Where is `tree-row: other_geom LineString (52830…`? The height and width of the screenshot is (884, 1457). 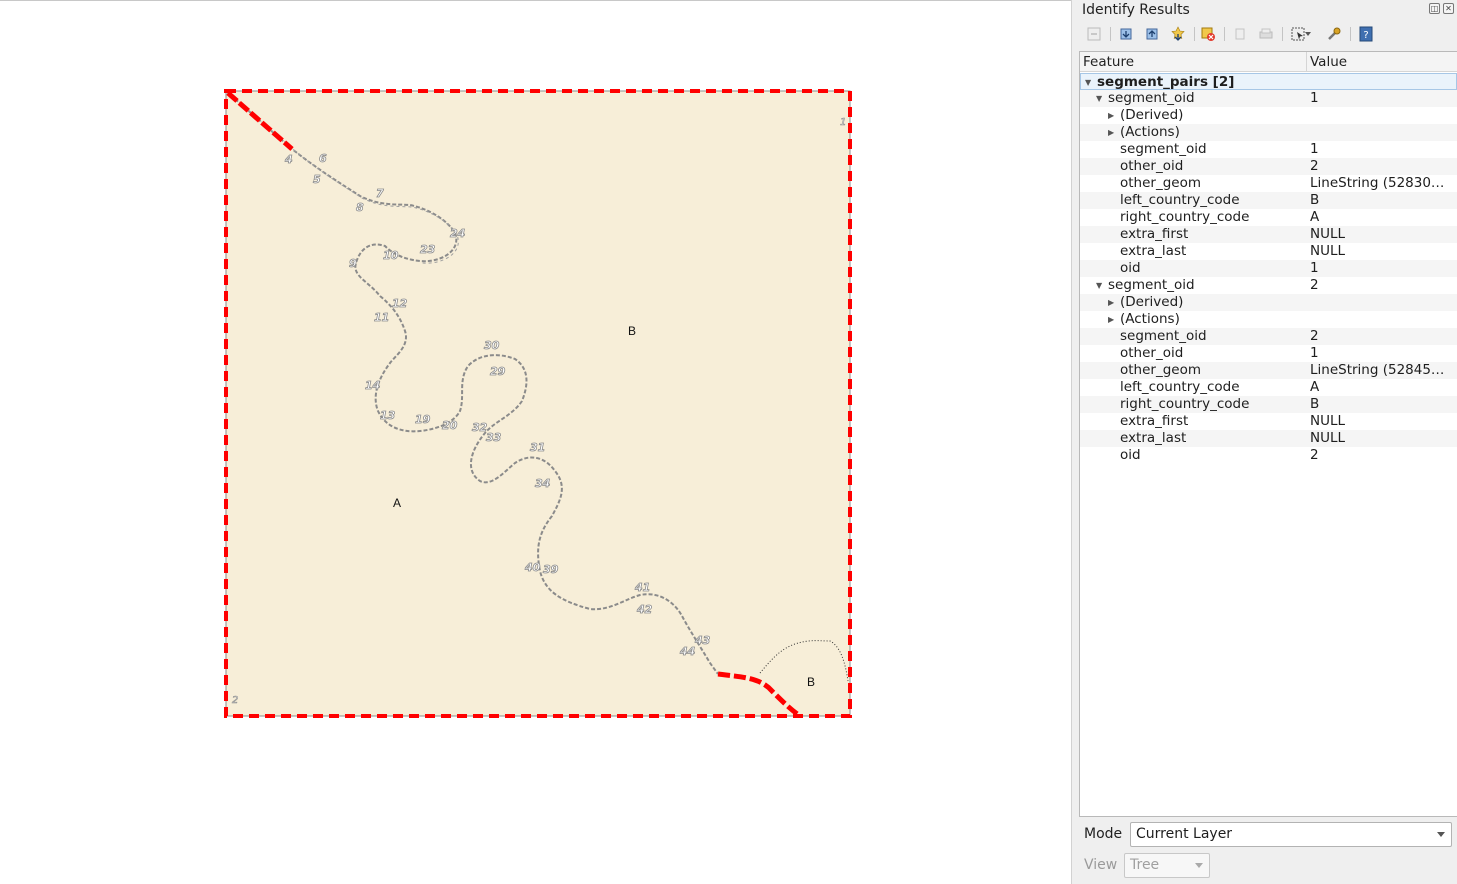 tree-row: other_geom LineString (52830… is located at coordinates (1268, 183).